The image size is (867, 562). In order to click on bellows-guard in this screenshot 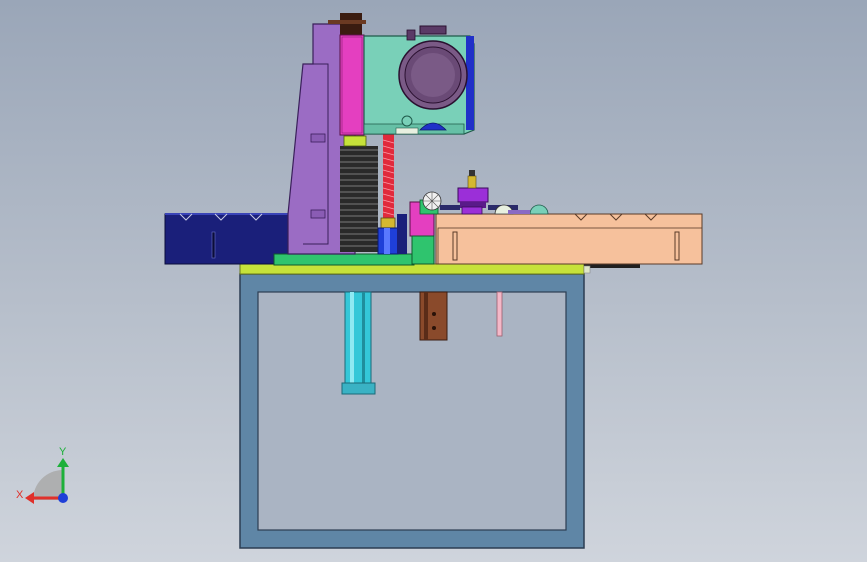, I will do `click(359, 193)`.